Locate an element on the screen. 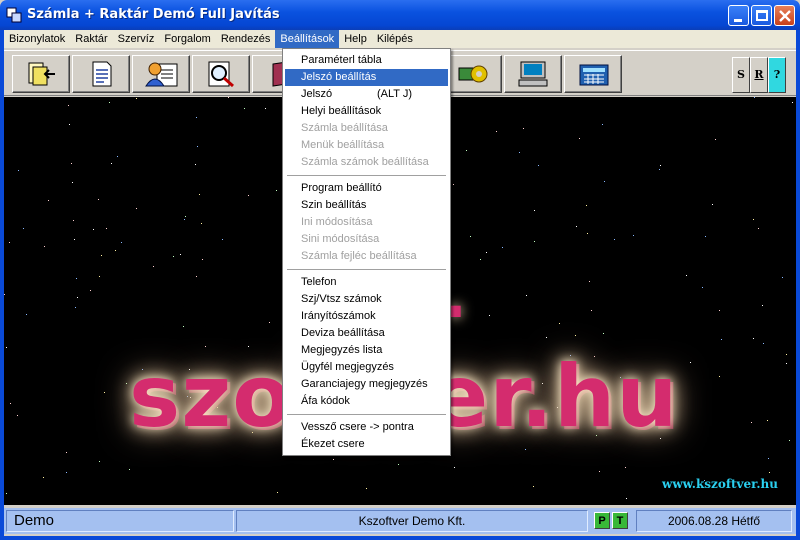  gear-money-icon-button is located at coordinates (473, 74).